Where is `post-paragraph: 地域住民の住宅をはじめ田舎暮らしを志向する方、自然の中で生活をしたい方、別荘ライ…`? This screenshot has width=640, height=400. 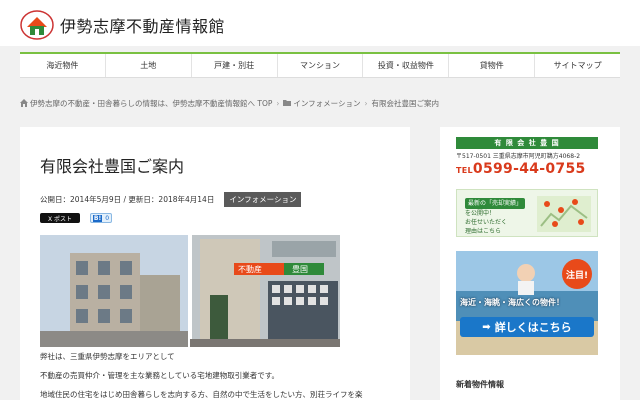
post-paragraph: 地域住民の住宅をはじめ田舎暮らしを志向する方、自然の中で生活をしたい方、別荘ライ… is located at coordinates (201, 394).